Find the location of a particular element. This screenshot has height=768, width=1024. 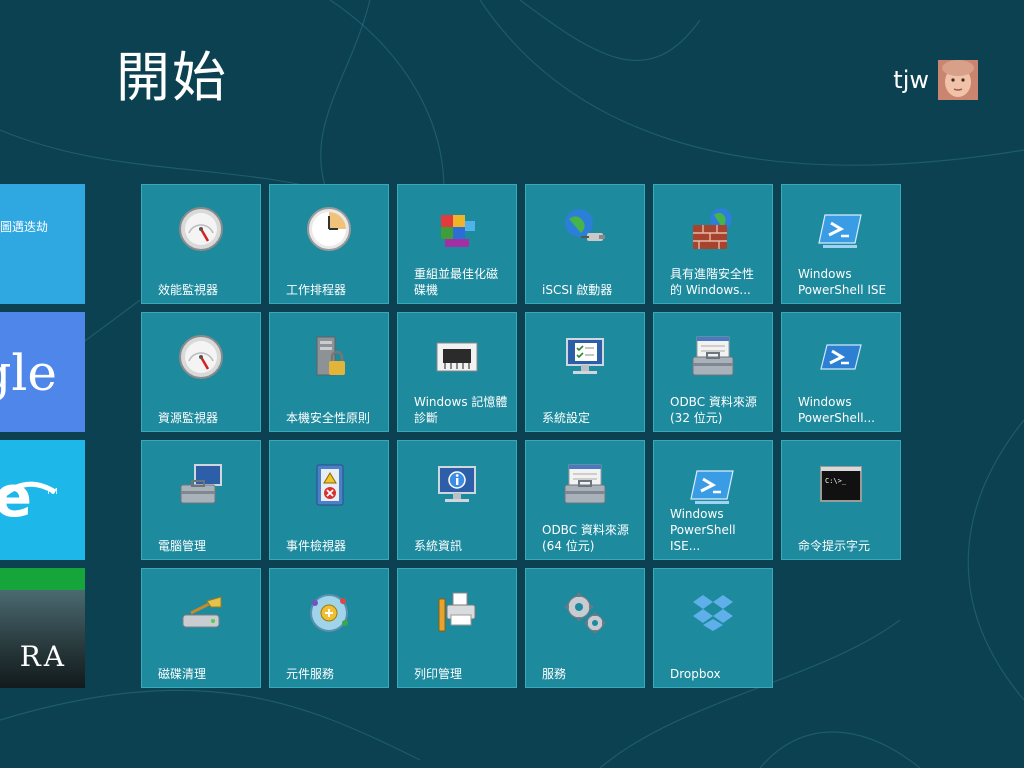

svg-text: TM is located at coordinates (51, 491).